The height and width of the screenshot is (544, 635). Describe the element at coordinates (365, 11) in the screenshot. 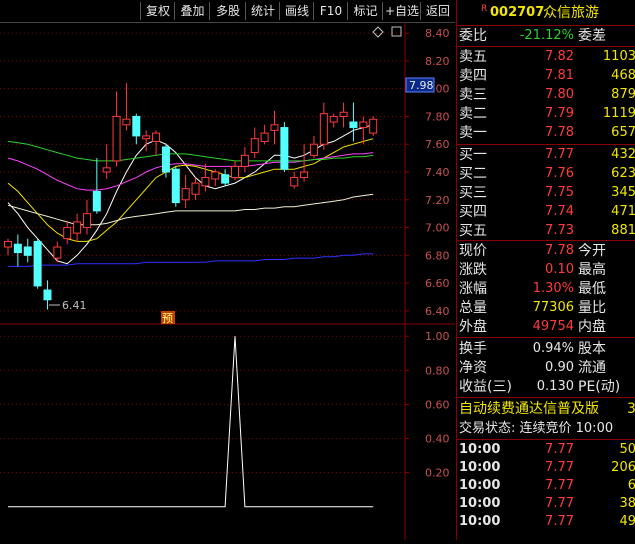

I see `mark-button: 标记` at that location.